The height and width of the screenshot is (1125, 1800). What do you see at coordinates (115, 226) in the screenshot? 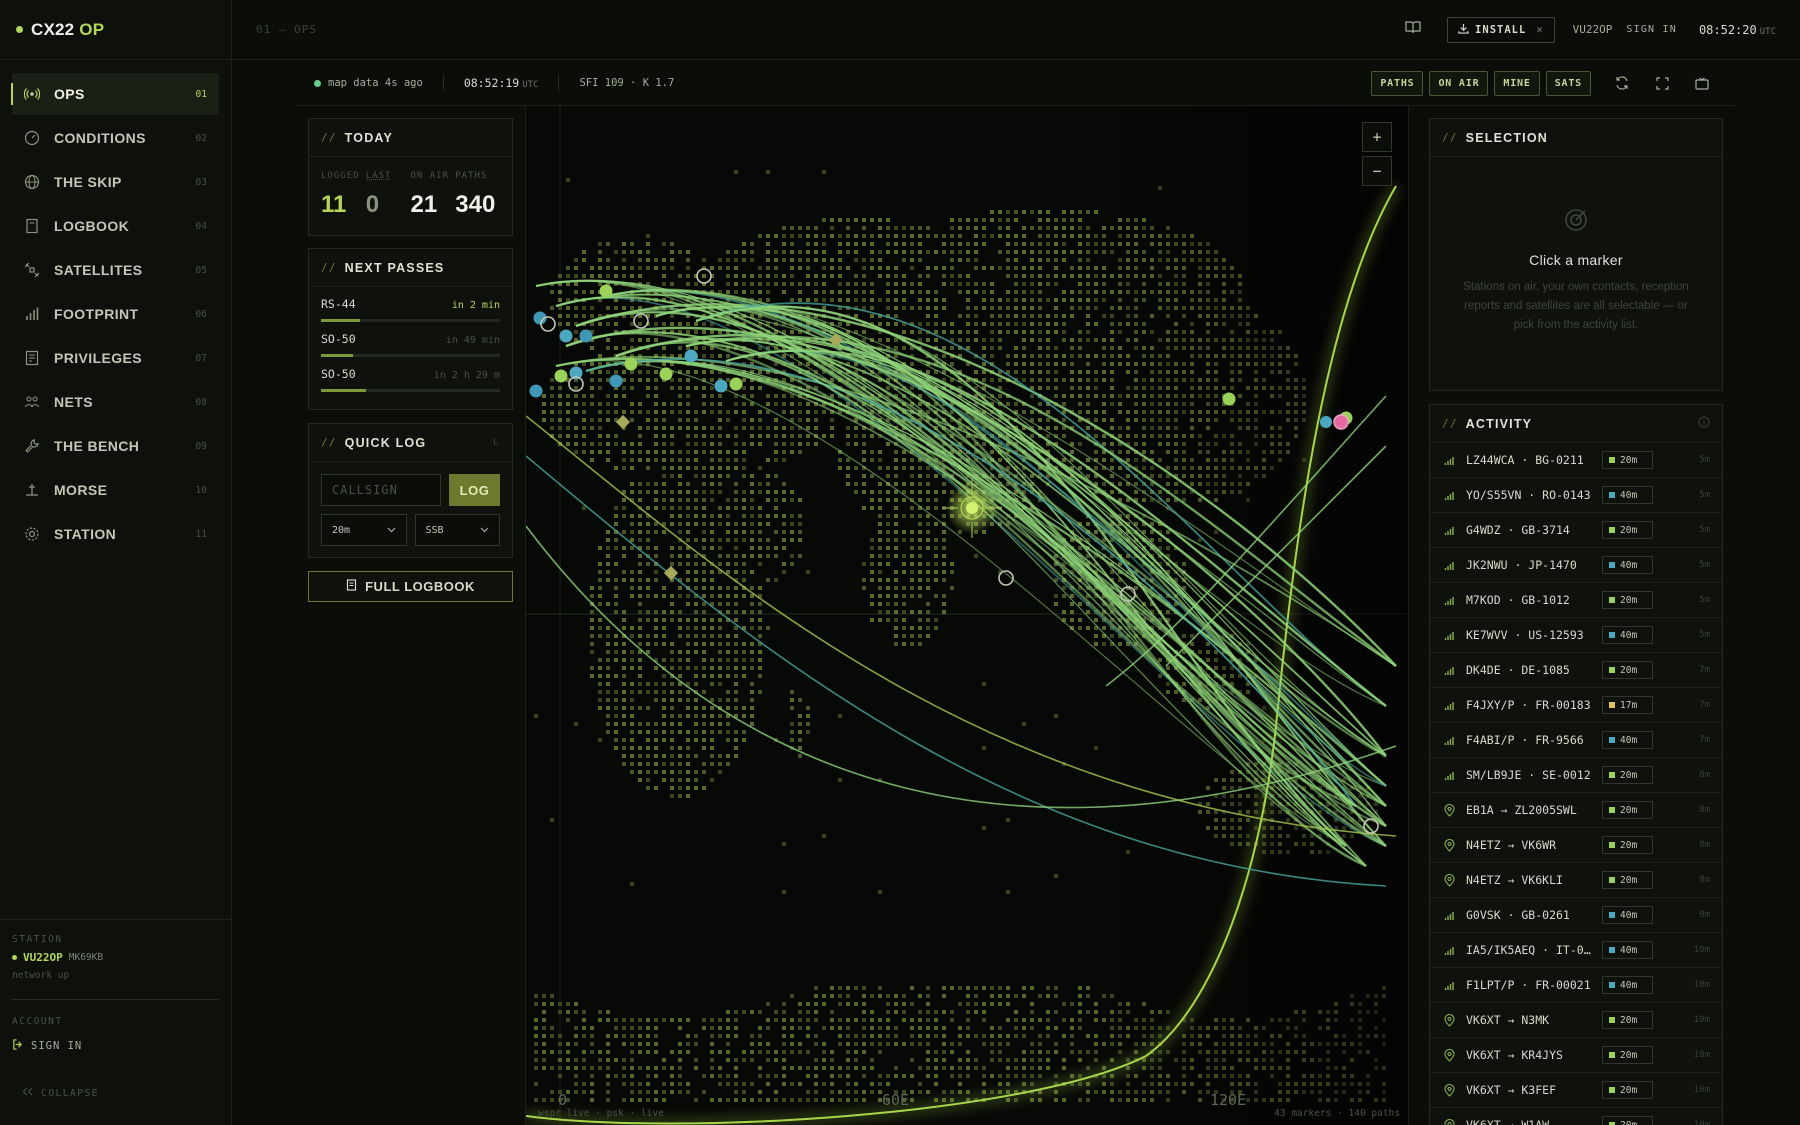
I see `nav-item-logbook: LOGBOOK 04` at bounding box center [115, 226].